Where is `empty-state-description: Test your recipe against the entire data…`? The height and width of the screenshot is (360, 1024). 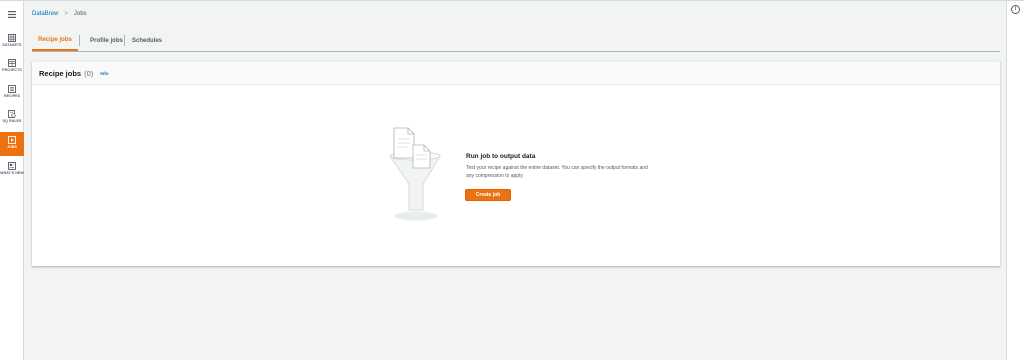
empty-state-description: Test your recipe against the entire data… is located at coordinates (557, 172).